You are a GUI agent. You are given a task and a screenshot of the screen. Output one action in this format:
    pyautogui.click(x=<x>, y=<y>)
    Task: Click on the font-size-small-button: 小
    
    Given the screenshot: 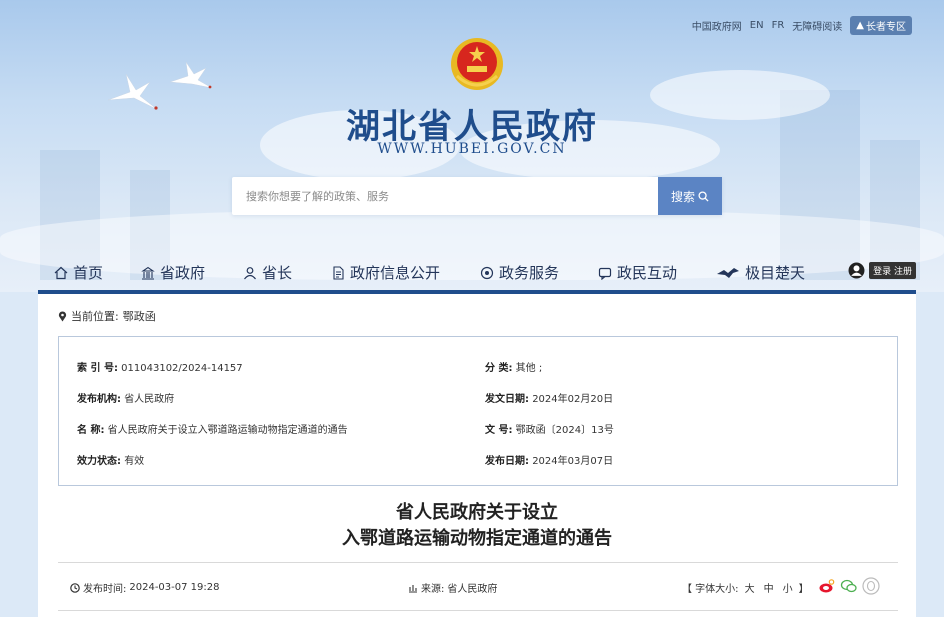 What is the action you would take?
    pyautogui.click(x=788, y=587)
    